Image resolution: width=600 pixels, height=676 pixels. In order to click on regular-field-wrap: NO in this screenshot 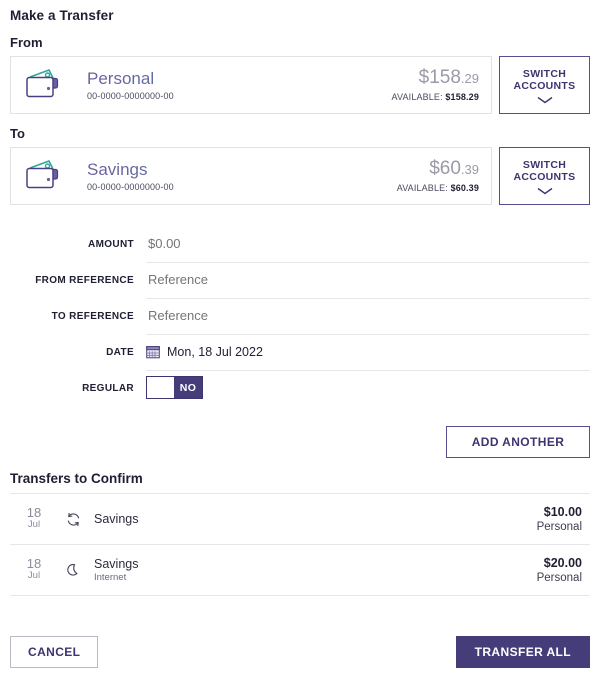, I will do `click(368, 388)`.